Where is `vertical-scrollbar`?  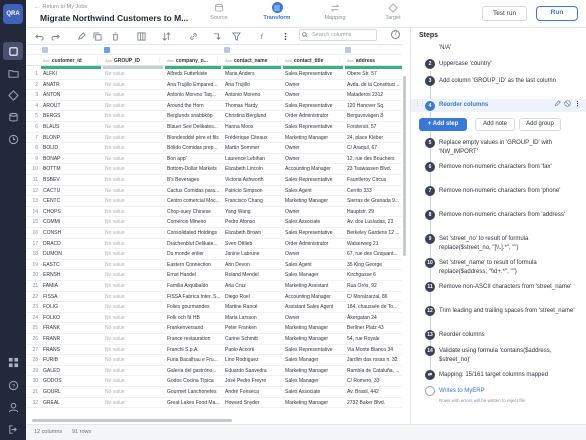
vertical-scrollbar is located at coordinates (405, 236).